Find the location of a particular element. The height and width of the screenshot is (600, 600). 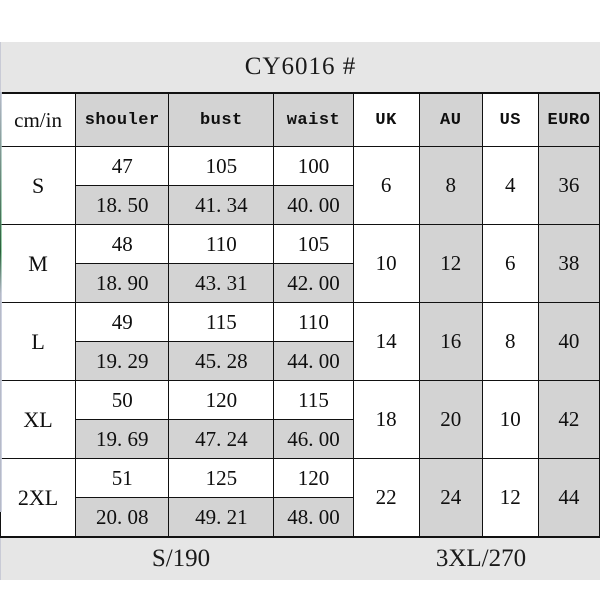

table-header-row: cm/in shouler bust waist UK AU US EURO is located at coordinates (300, 119).